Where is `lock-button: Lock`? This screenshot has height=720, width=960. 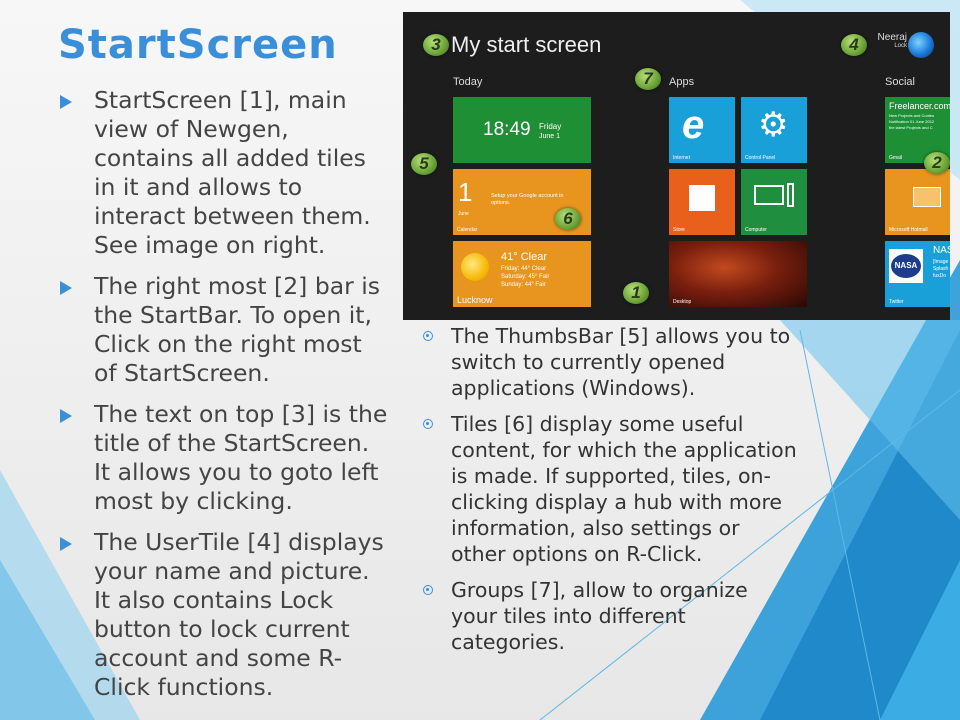
lock-button: Lock is located at coordinates (890, 46).